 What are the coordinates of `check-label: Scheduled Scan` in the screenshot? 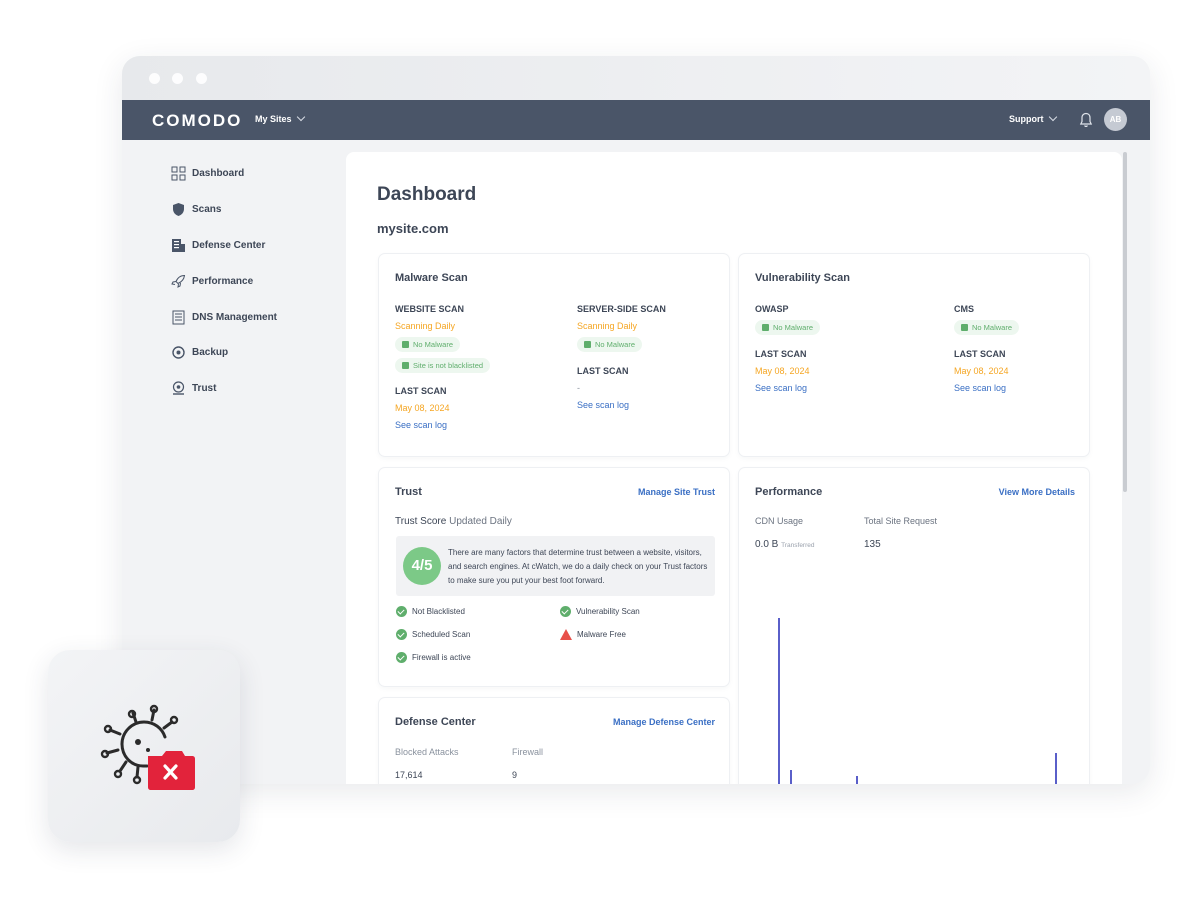 It's located at (441, 634).